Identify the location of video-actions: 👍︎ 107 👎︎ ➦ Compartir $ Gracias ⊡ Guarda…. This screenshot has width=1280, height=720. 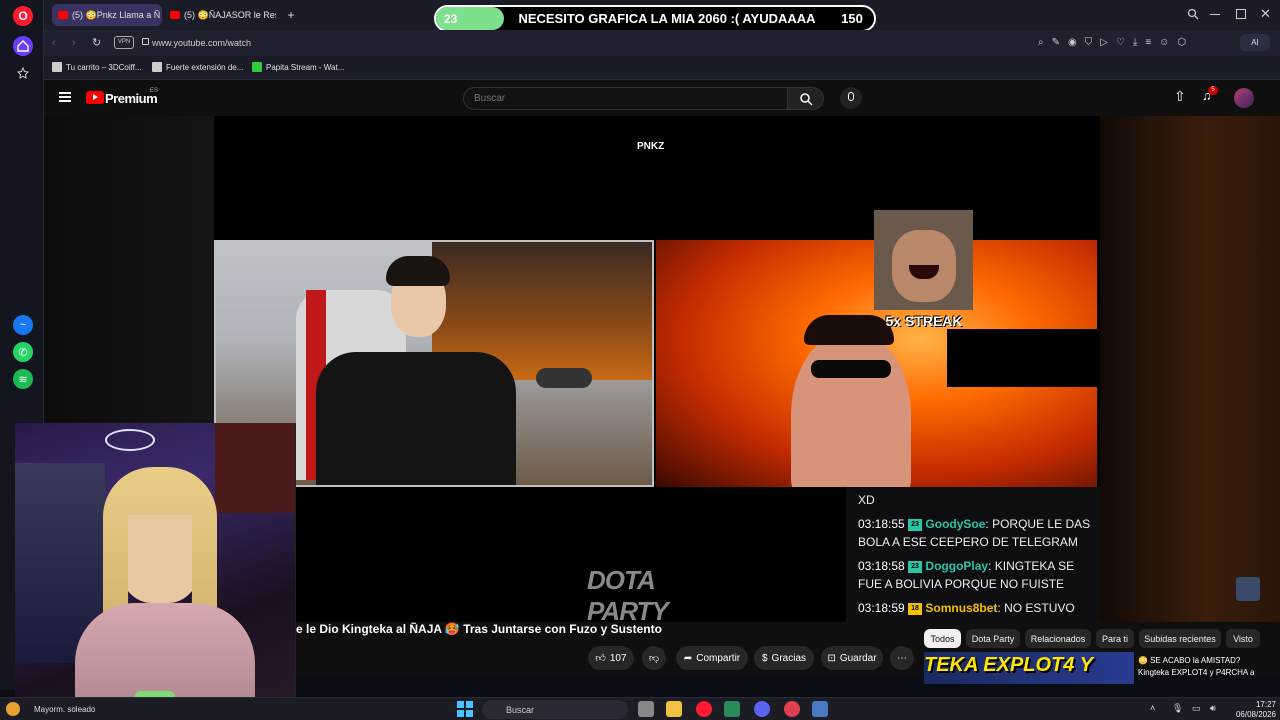
(606, 658).